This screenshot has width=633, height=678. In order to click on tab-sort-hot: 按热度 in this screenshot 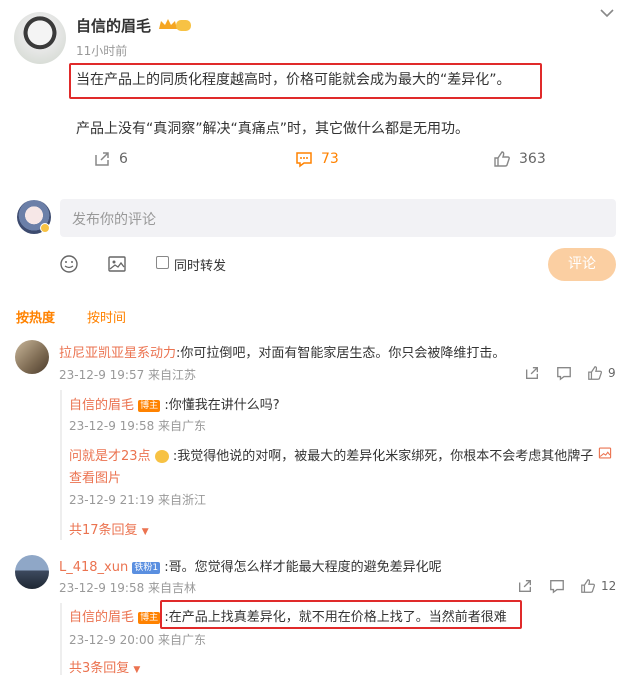, I will do `click(35, 316)`.